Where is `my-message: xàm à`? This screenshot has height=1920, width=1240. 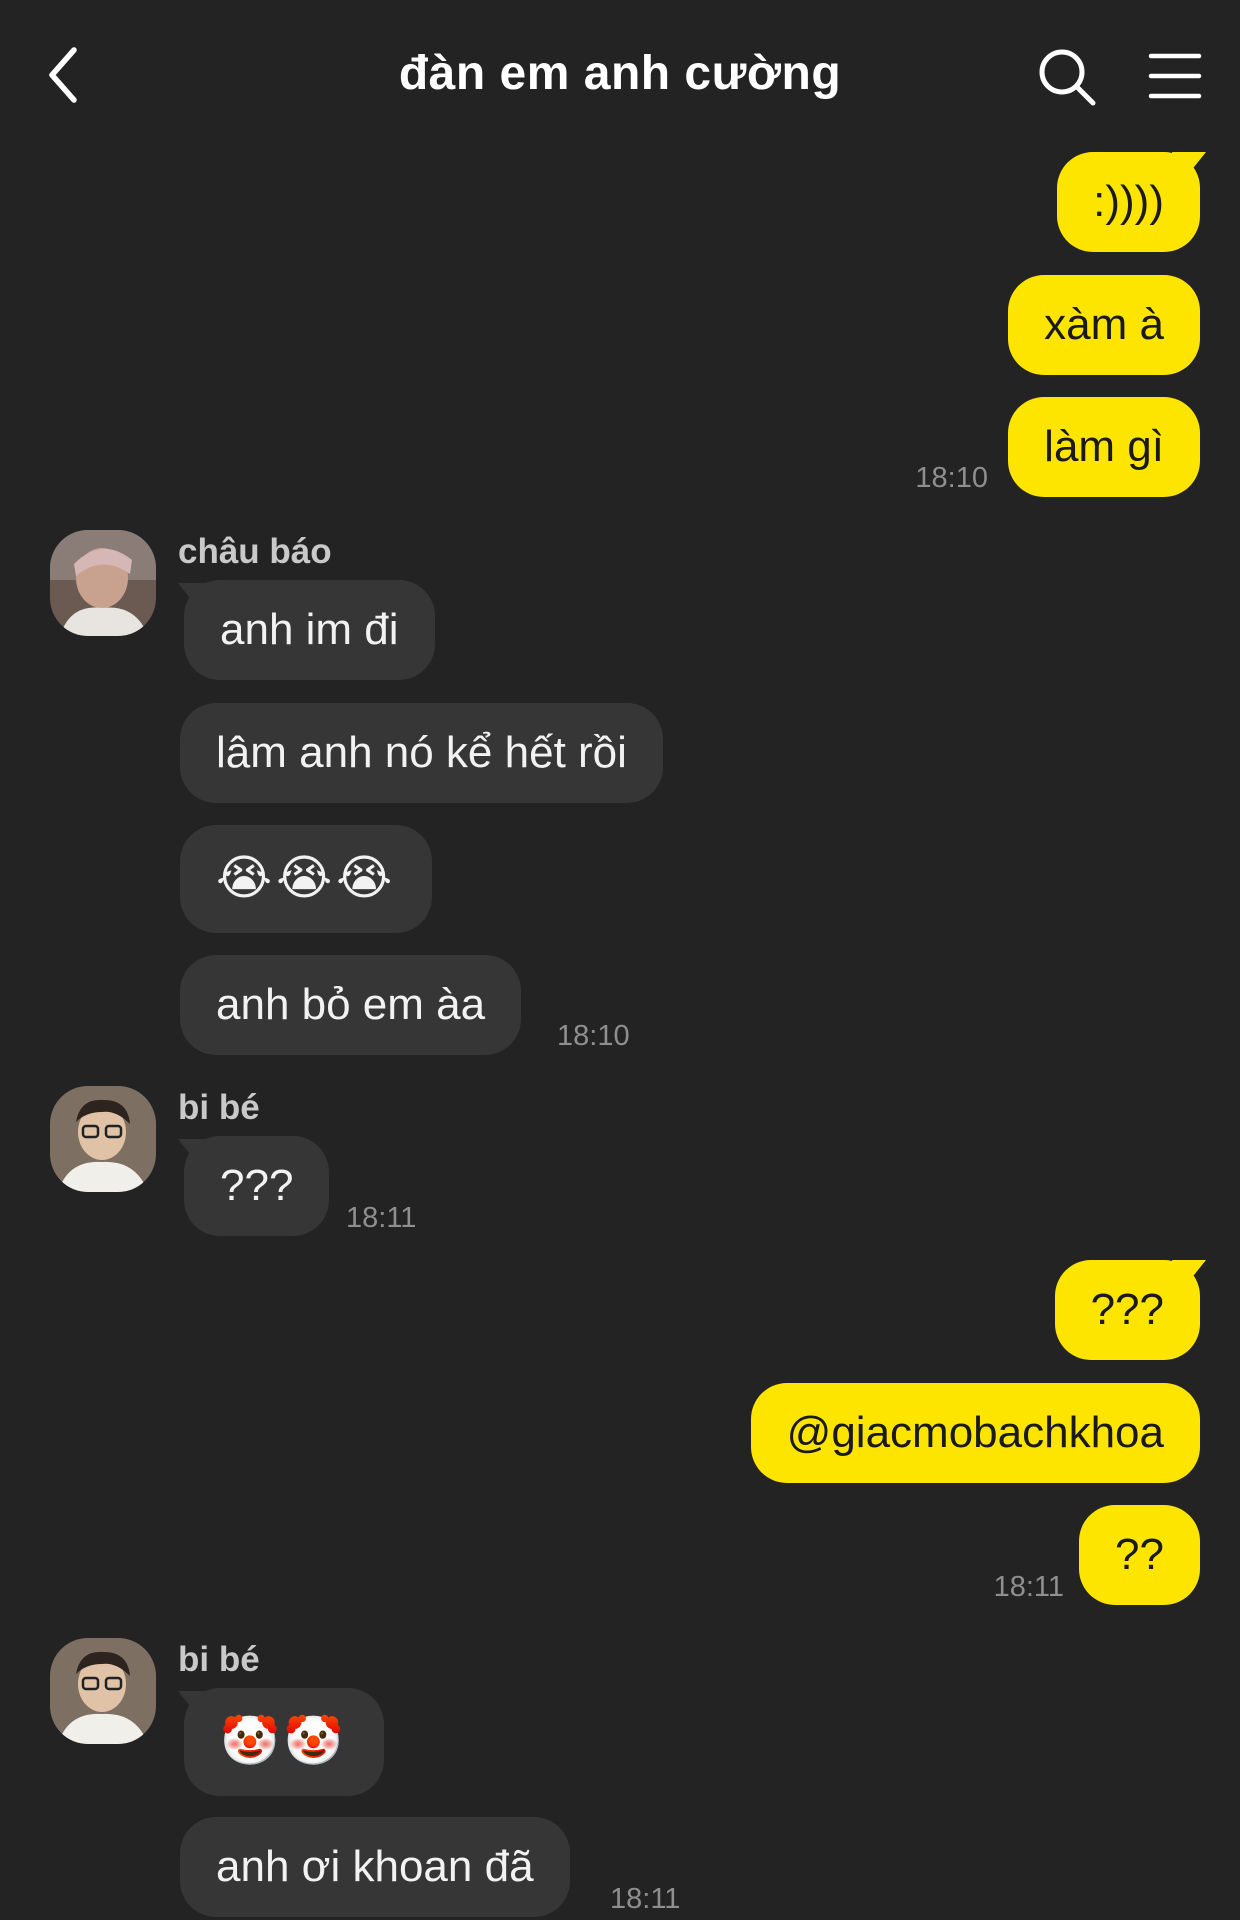
my-message: xàm à is located at coordinates (1104, 325).